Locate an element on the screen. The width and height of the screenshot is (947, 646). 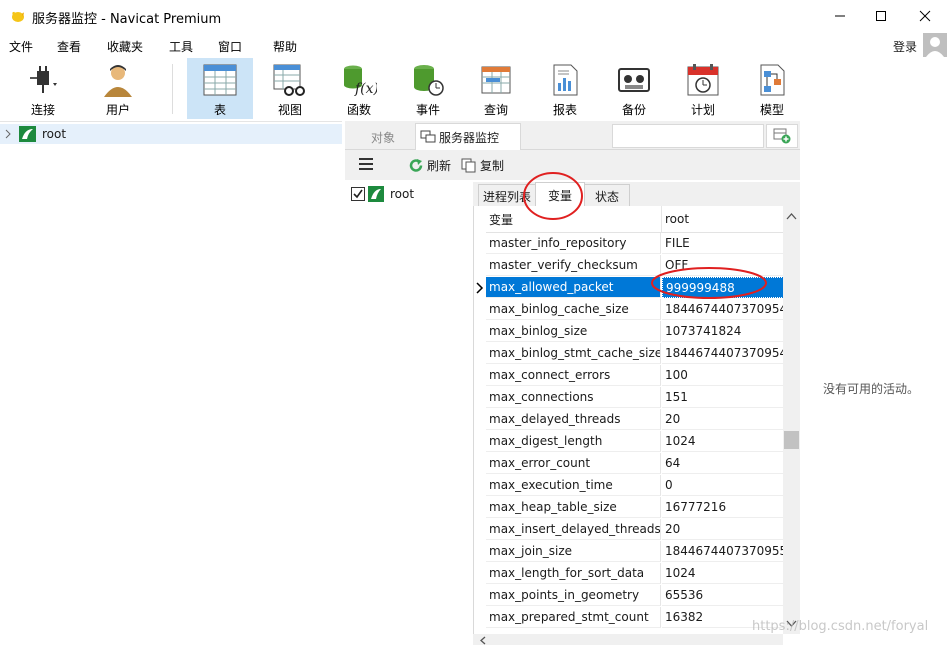
table-button: 表 is located at coordinates (220, 88).